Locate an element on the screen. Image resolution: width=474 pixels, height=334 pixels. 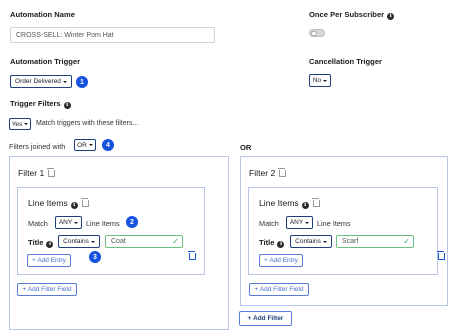
filter-2-title: Filter 2 is located at coordinates (262, 173).